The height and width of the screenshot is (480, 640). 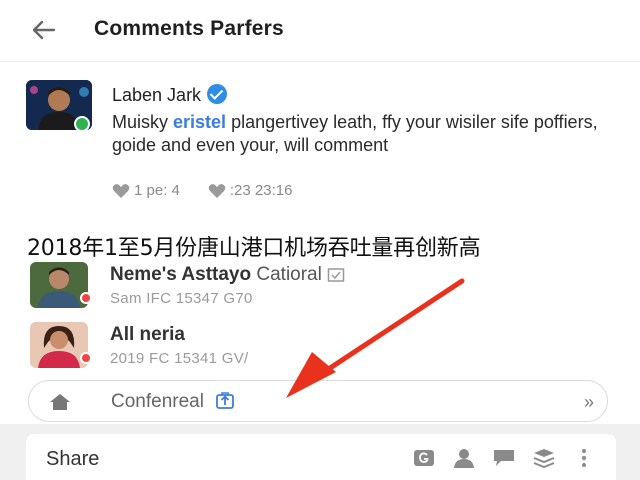 I want to click on chat-icon, so click(x=504, y=458).